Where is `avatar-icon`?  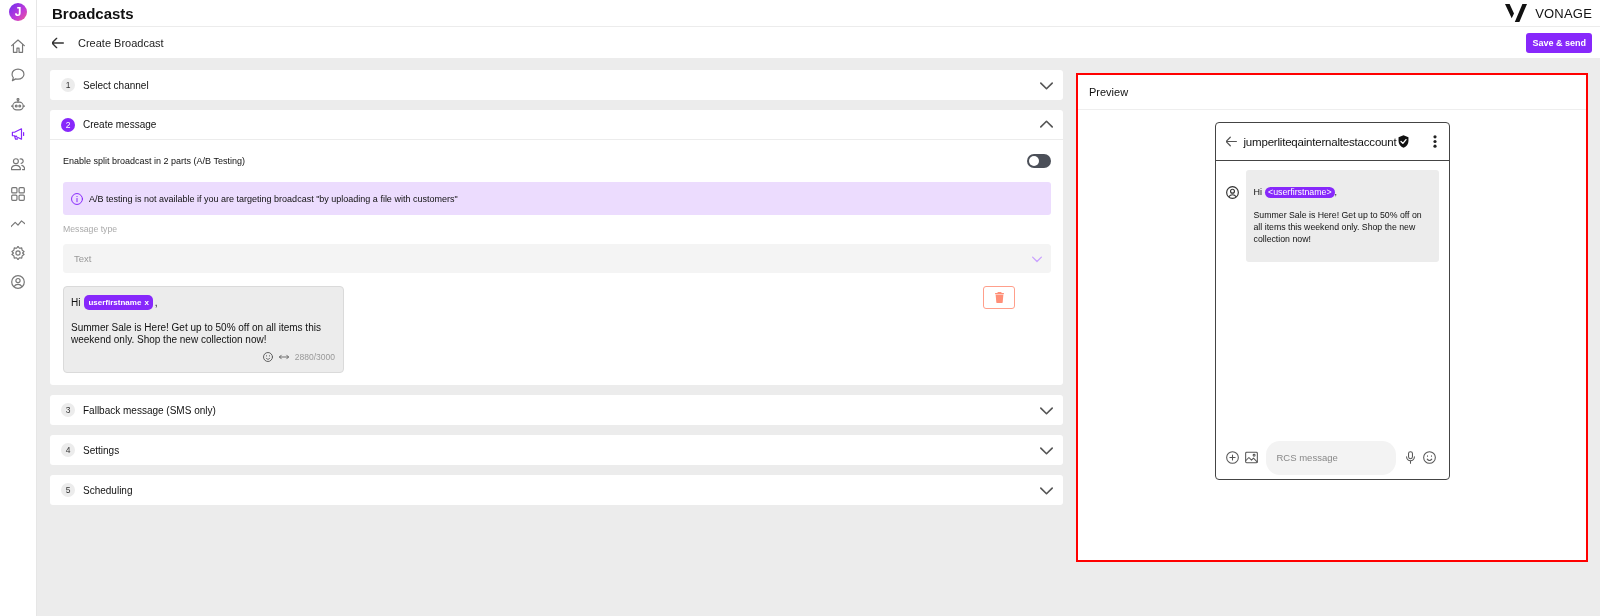 avatar-icon is located at coordinates (1232, 192).